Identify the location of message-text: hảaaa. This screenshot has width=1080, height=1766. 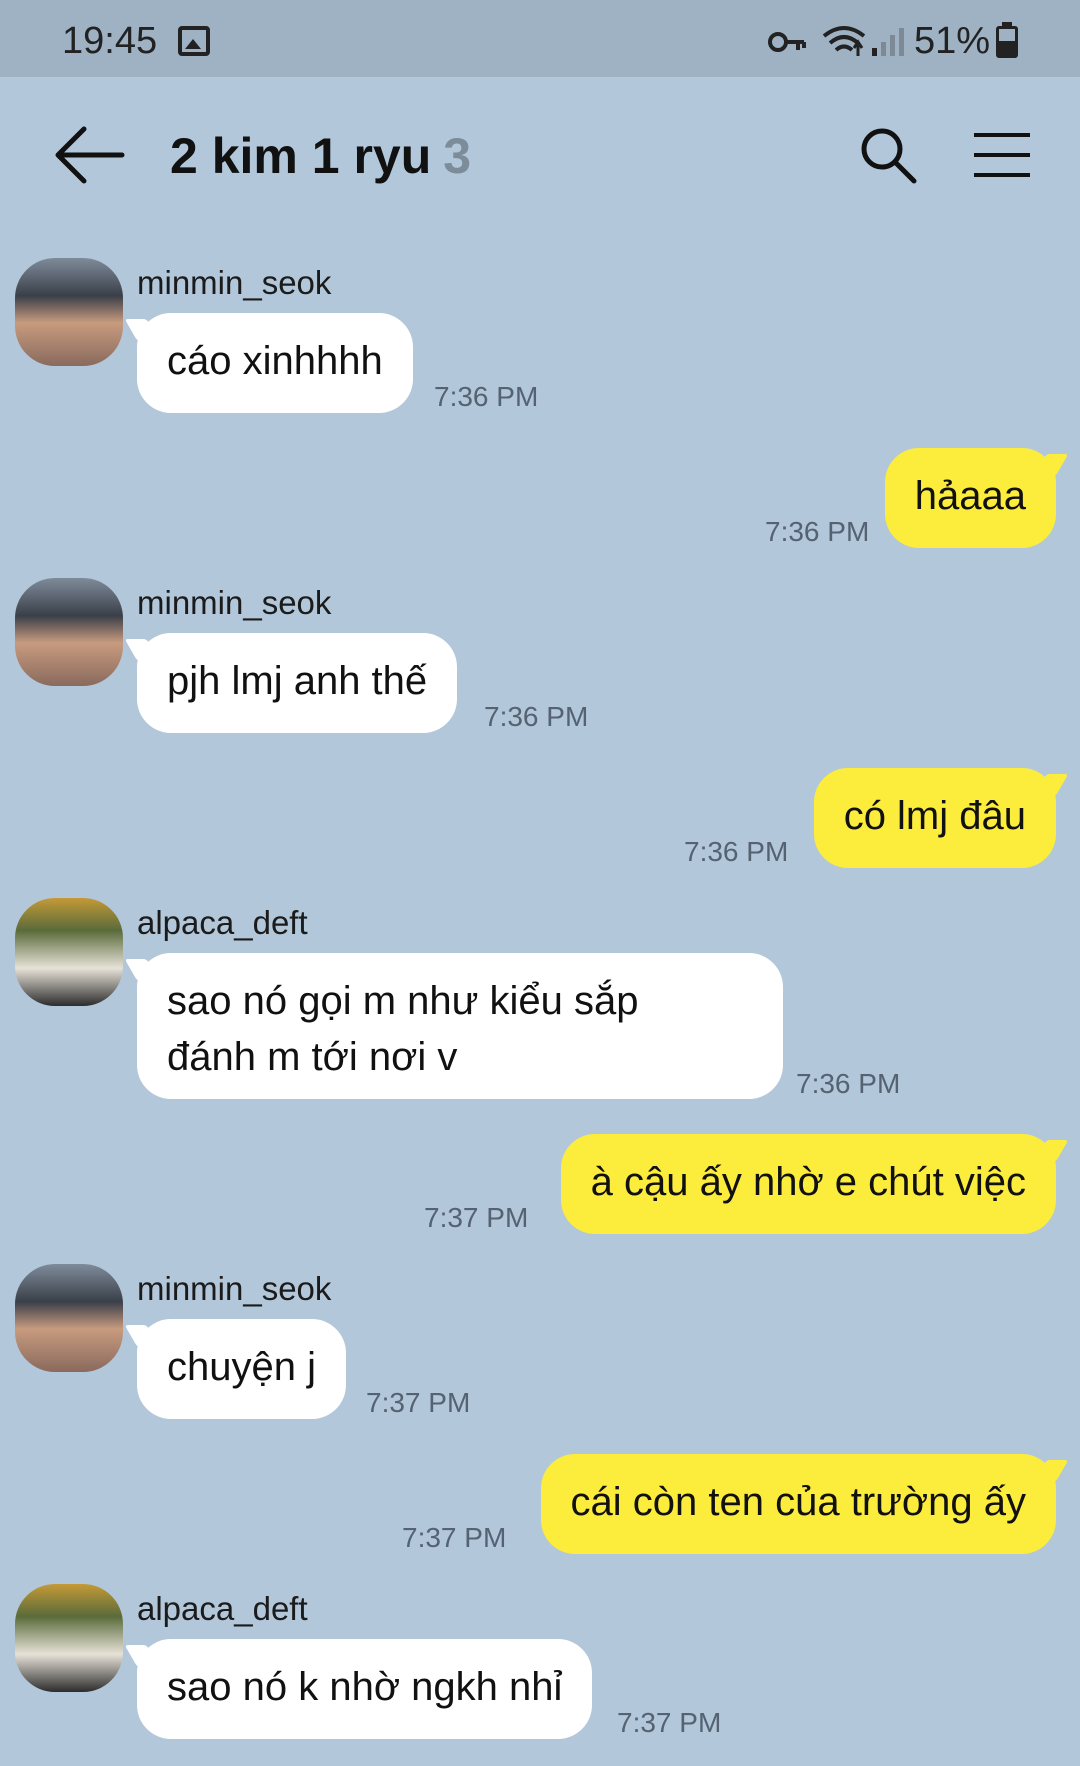
(970, 496).